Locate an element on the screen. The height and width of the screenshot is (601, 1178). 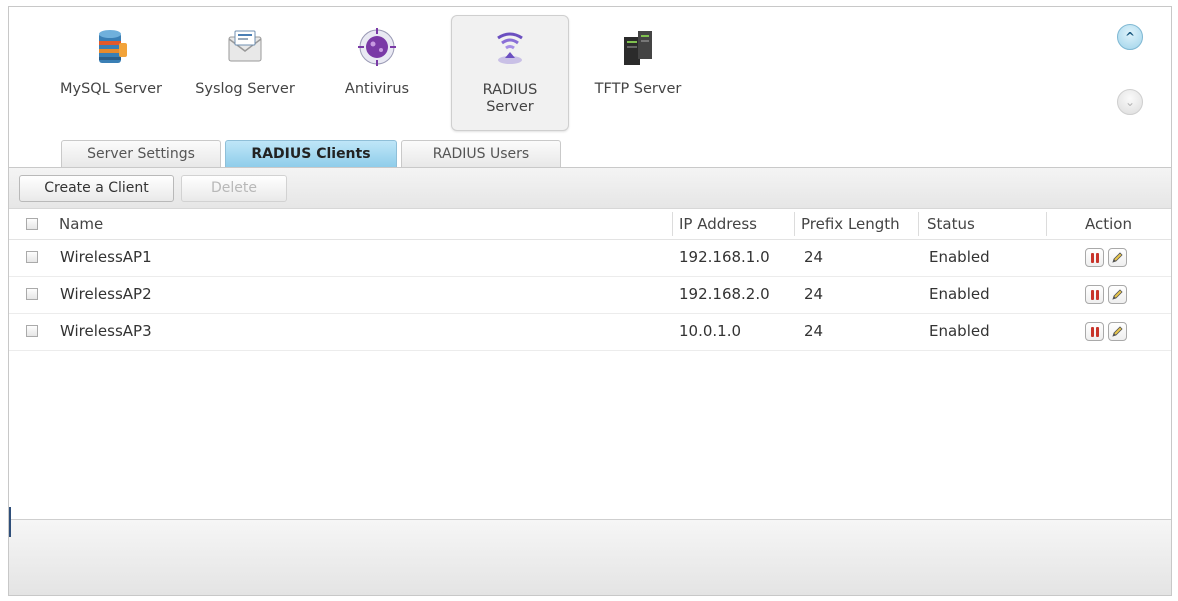
app-syslog-server: Syslog Server is located at coordinates (245, 72).